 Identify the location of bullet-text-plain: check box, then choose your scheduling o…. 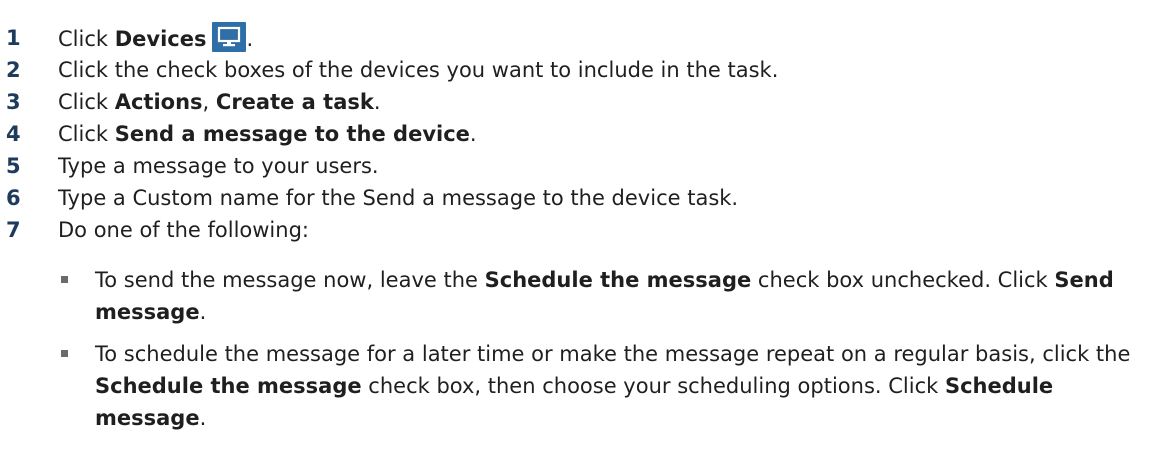
(653, 386).